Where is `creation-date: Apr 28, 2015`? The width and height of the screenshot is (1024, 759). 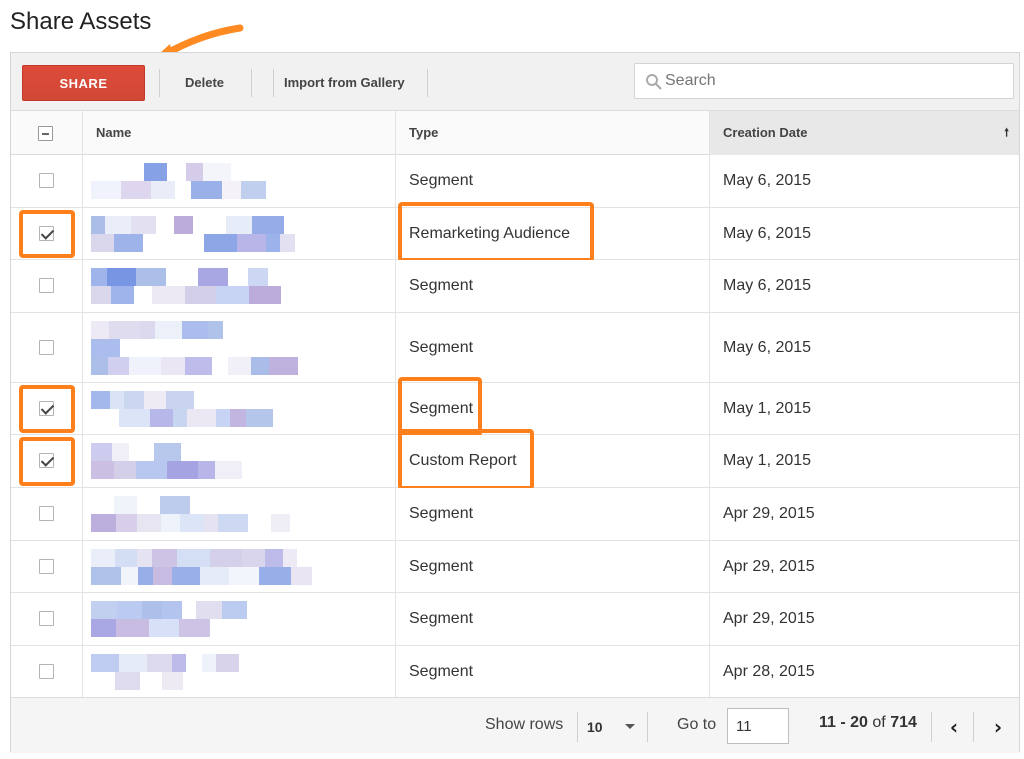
creation-date: Apr 28, 2015 is located at coordinates (769, 671).